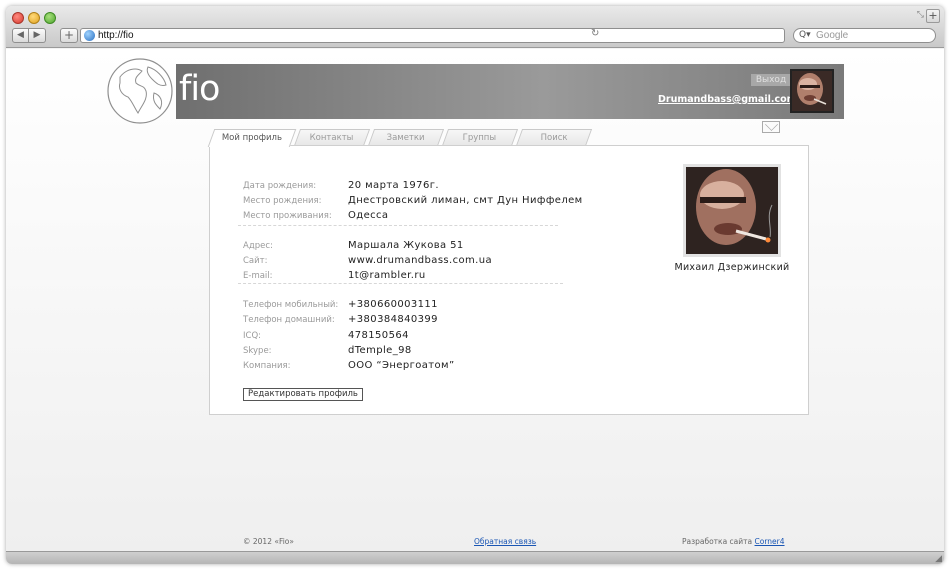 The width and height of the screenshot is (950, 570). I want to click on tab-contacts: Контакты, so click(332, 137).